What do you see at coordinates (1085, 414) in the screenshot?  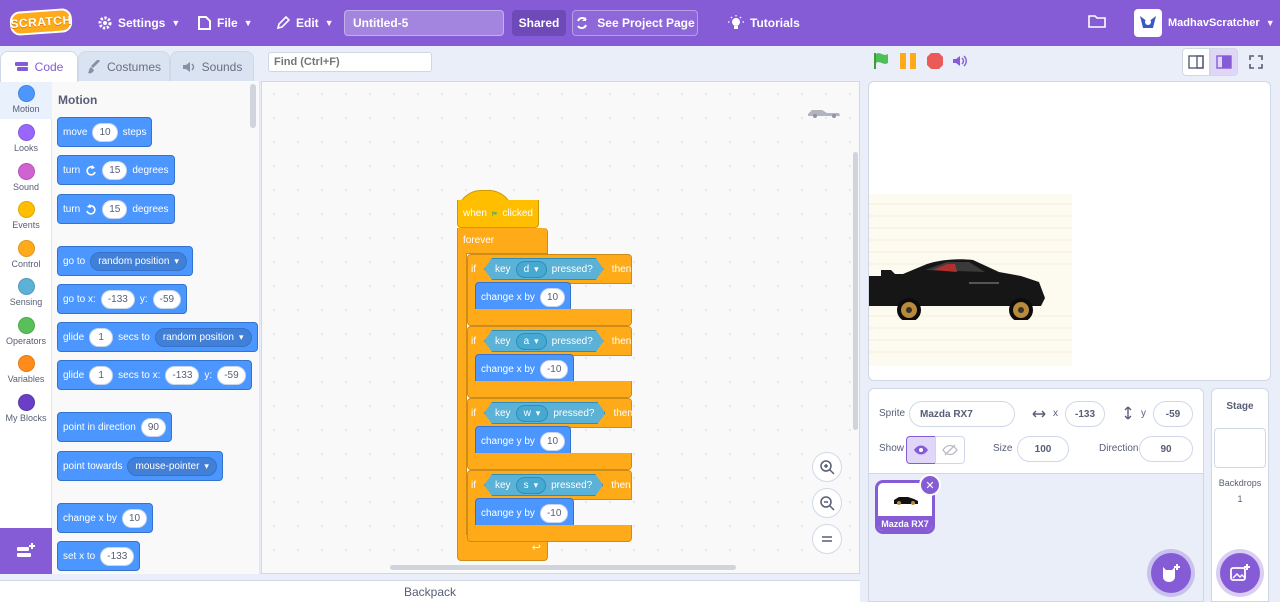 I see `x-input: -133` at bounding box center [1085, 414].